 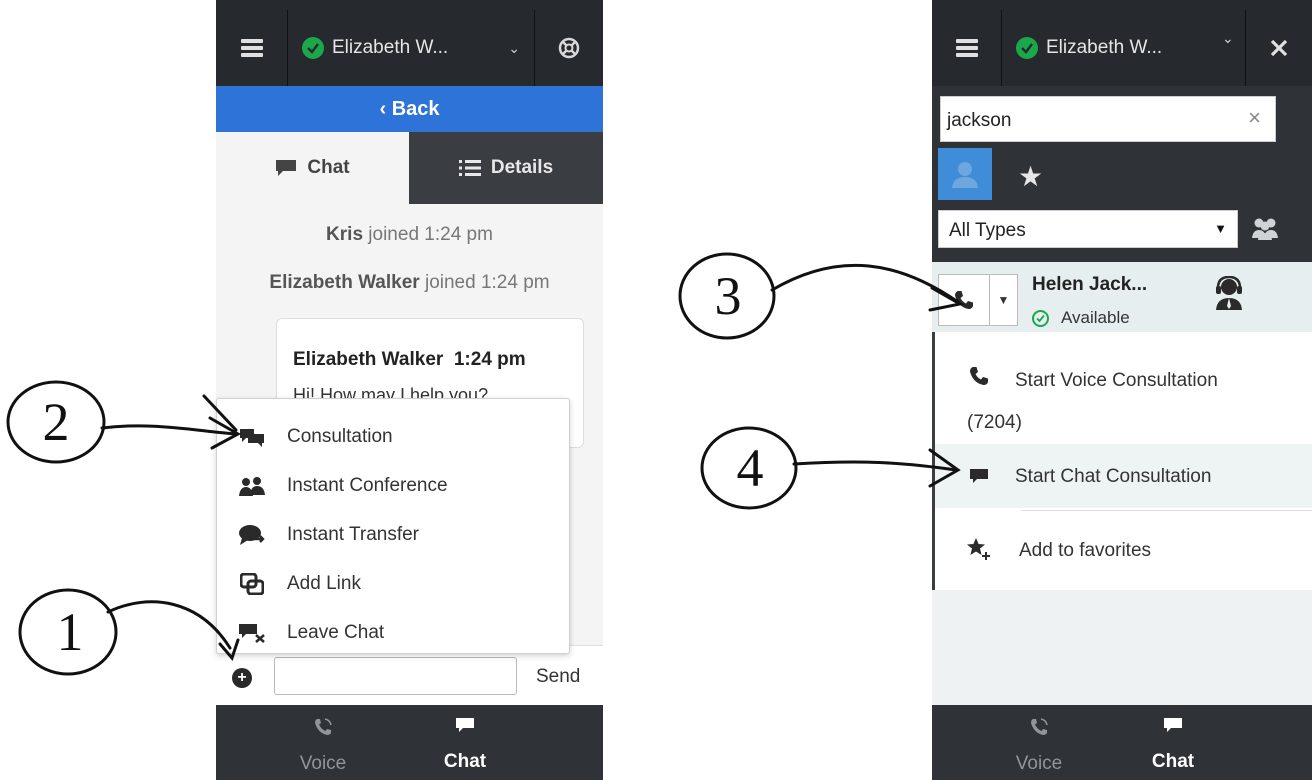 What do you see at coordinates (56, 422) in the screenshot?
I see `annotation-number: 2` at bounding box center [56, 422].